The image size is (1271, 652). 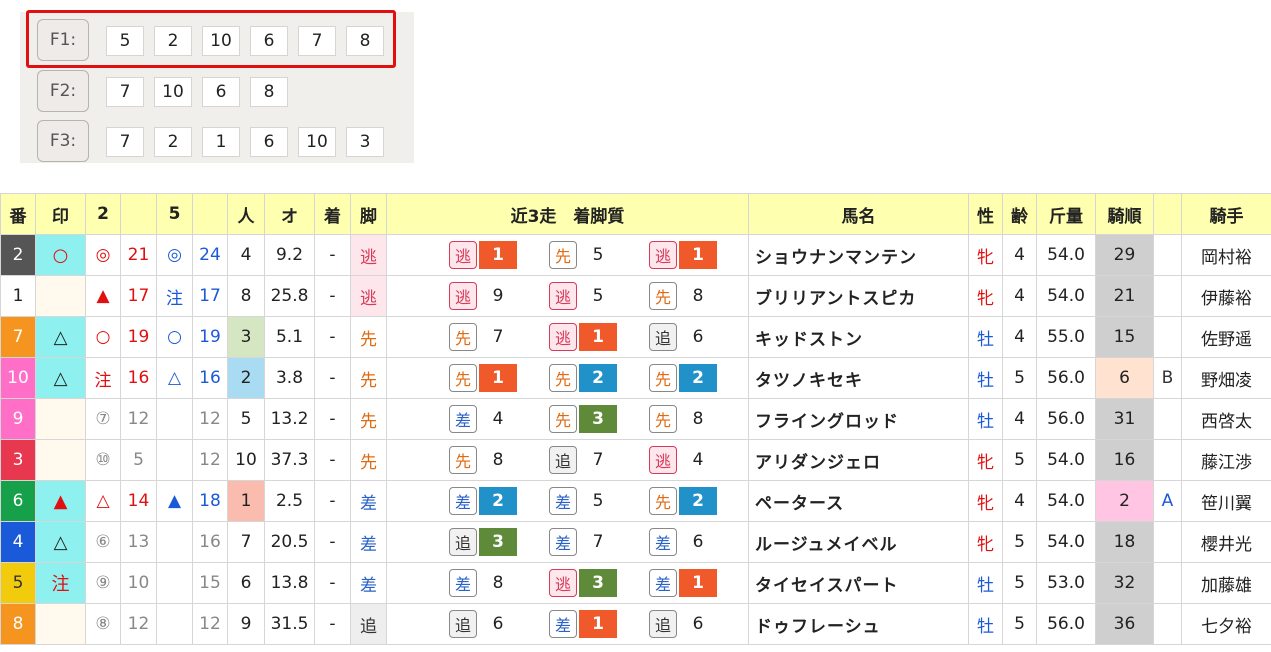 I want to click on formation-f3-number: 3, so click(x=365, y=142).